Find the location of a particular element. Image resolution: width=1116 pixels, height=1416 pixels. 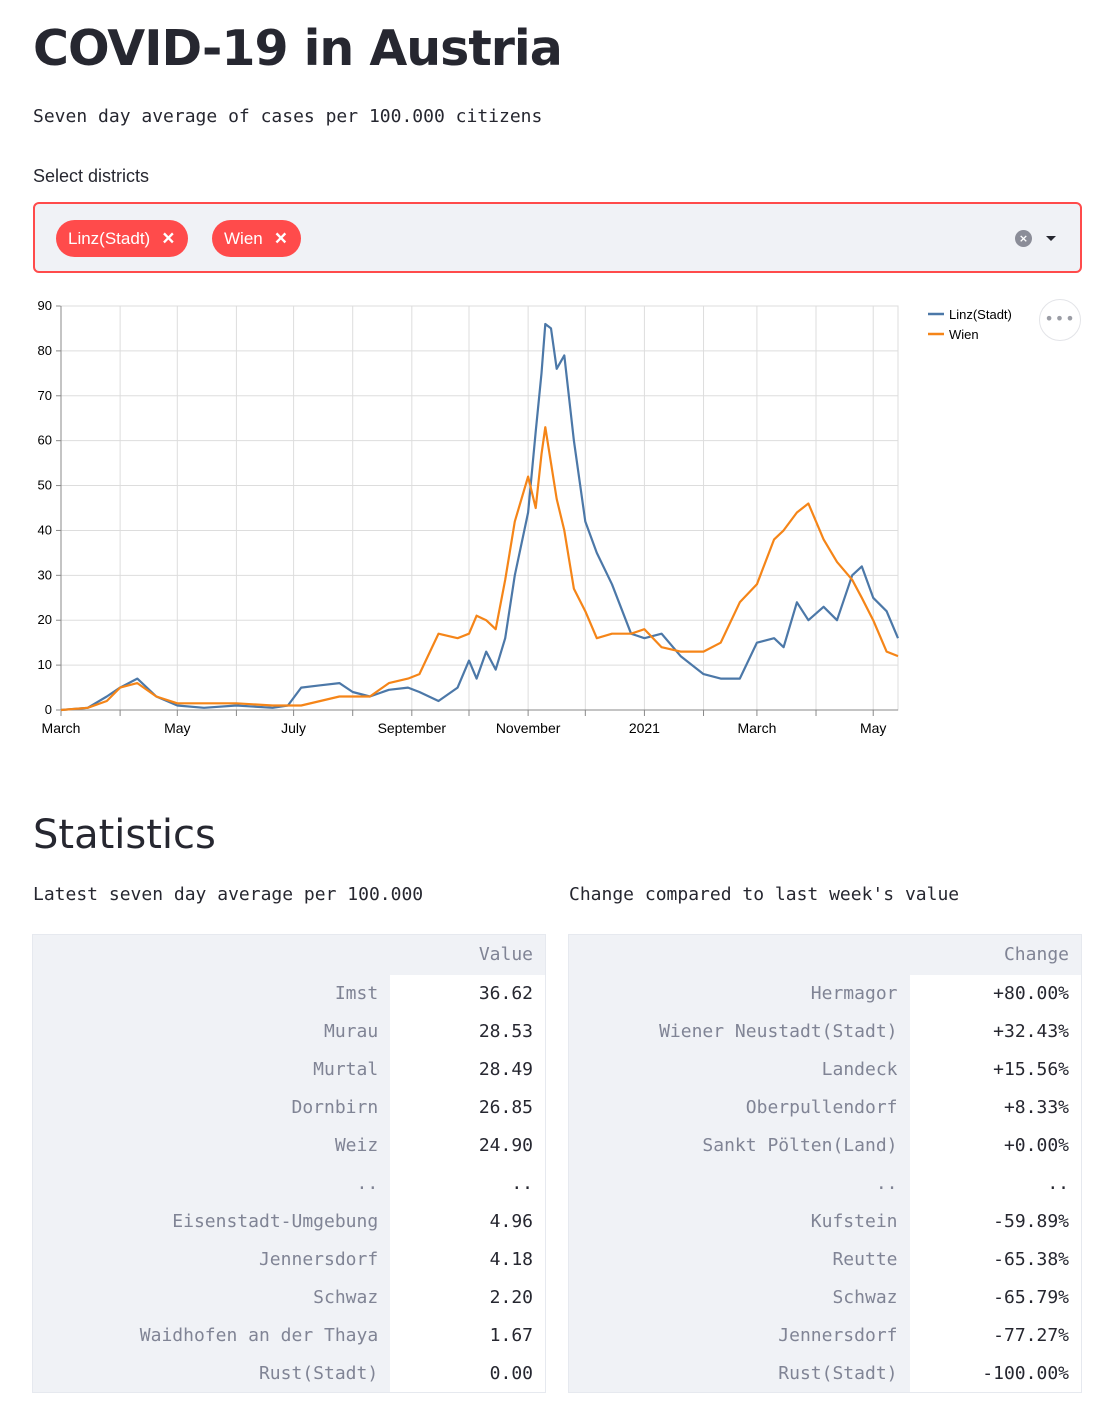

row-label: Eisenstadt-Umgebung is located at coordinates (211, 1221).